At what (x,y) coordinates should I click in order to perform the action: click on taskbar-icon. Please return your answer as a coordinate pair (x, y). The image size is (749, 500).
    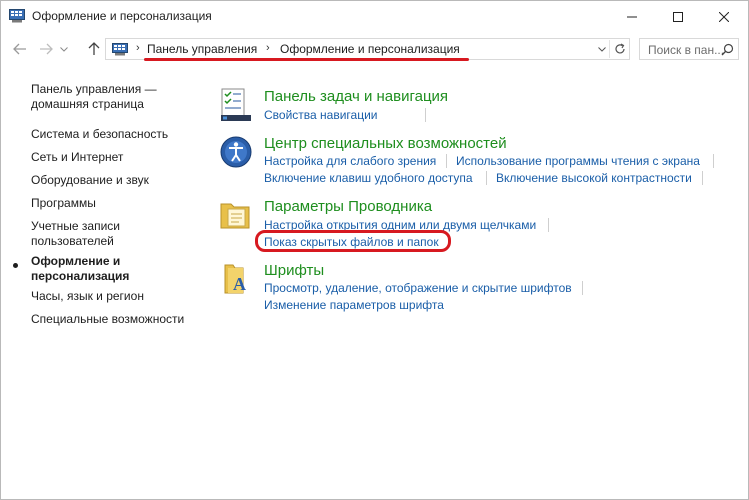
    Looking at the image, I should click on (236, 104).